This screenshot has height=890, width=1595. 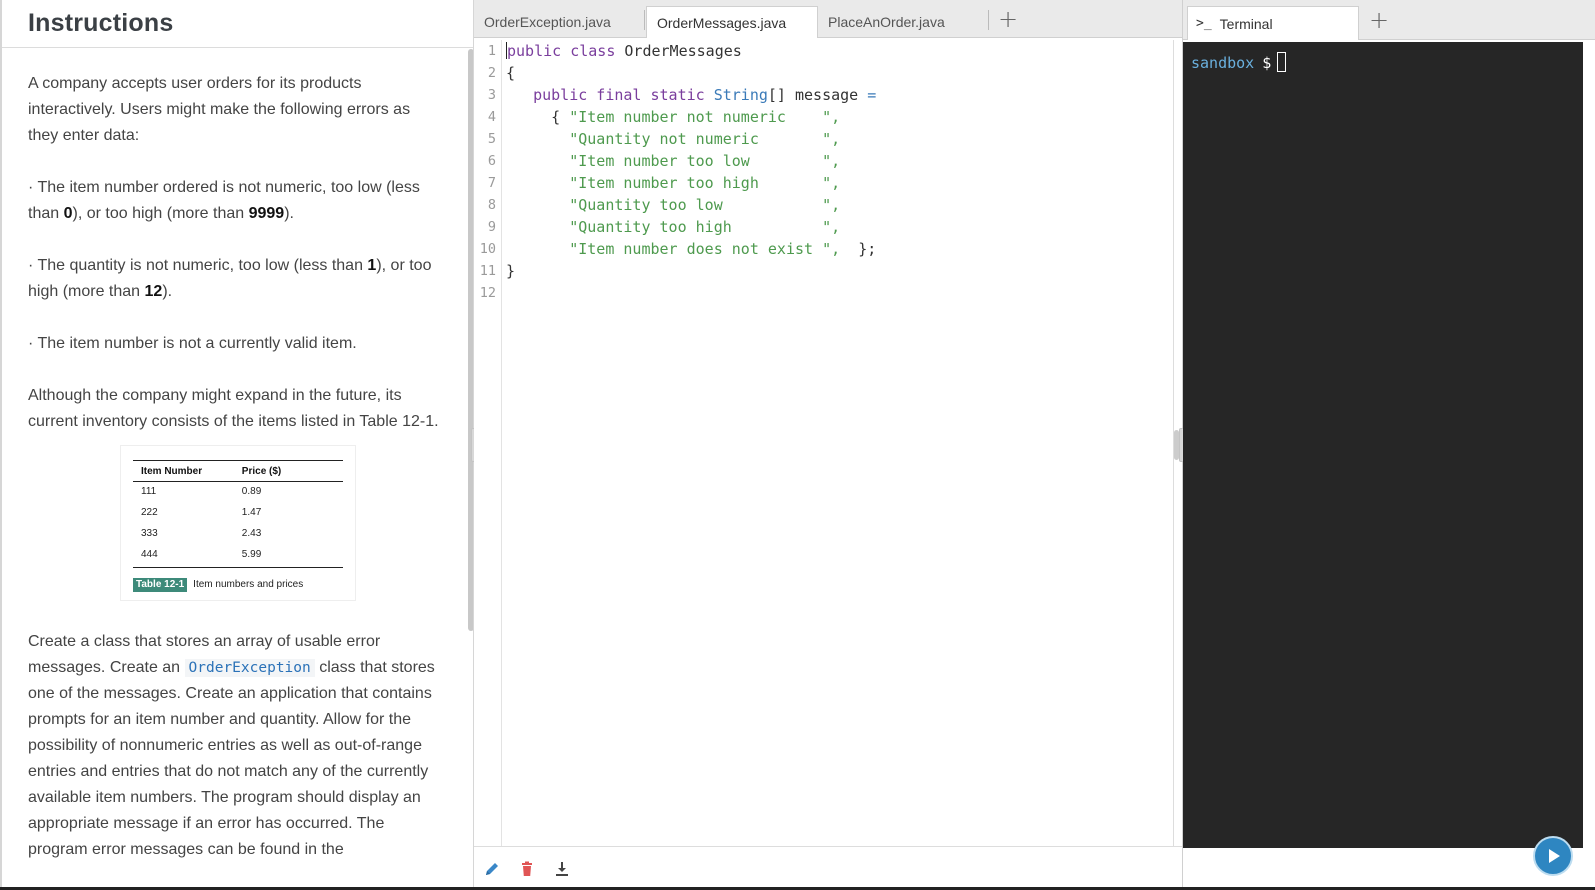 I want to click on string-literal: "Quantity not numeric ", so click(x=700, y=139).